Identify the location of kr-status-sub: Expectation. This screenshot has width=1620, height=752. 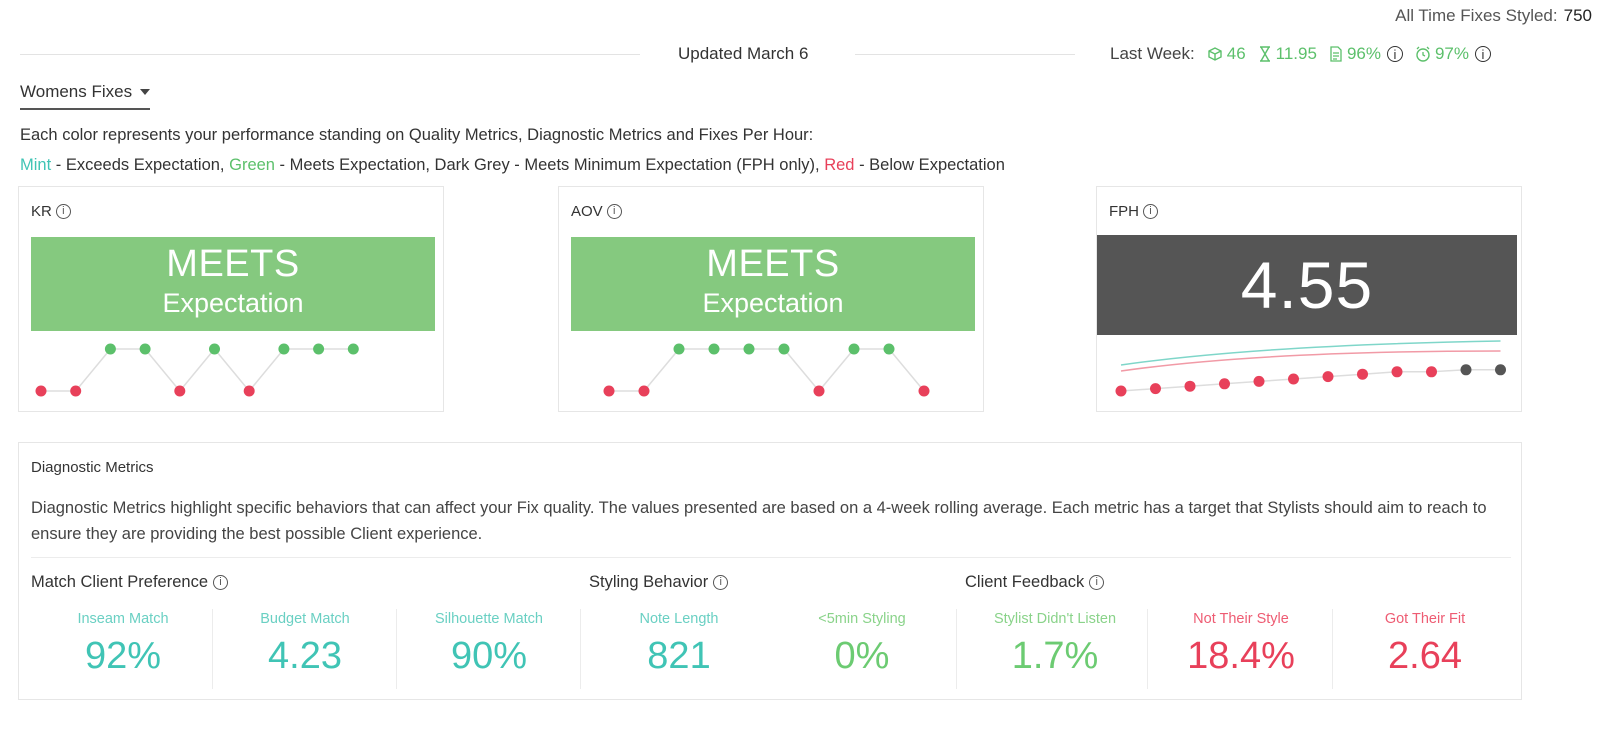
(233, 303).